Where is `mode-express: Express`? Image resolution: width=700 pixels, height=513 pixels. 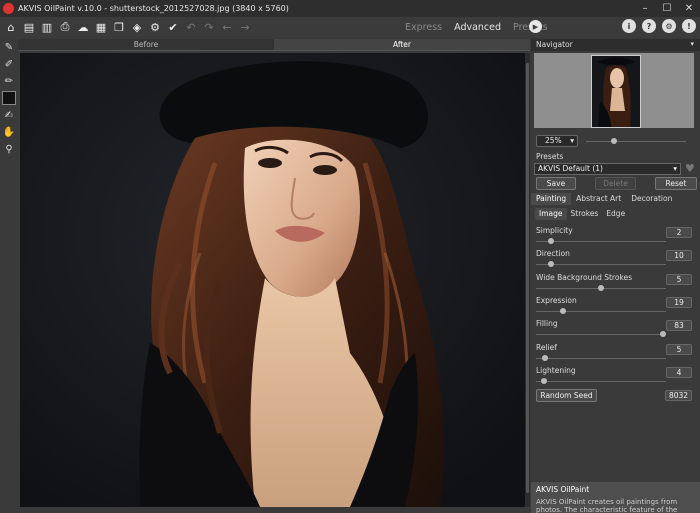
mode-express: Express is located at coordinates (423, 27).